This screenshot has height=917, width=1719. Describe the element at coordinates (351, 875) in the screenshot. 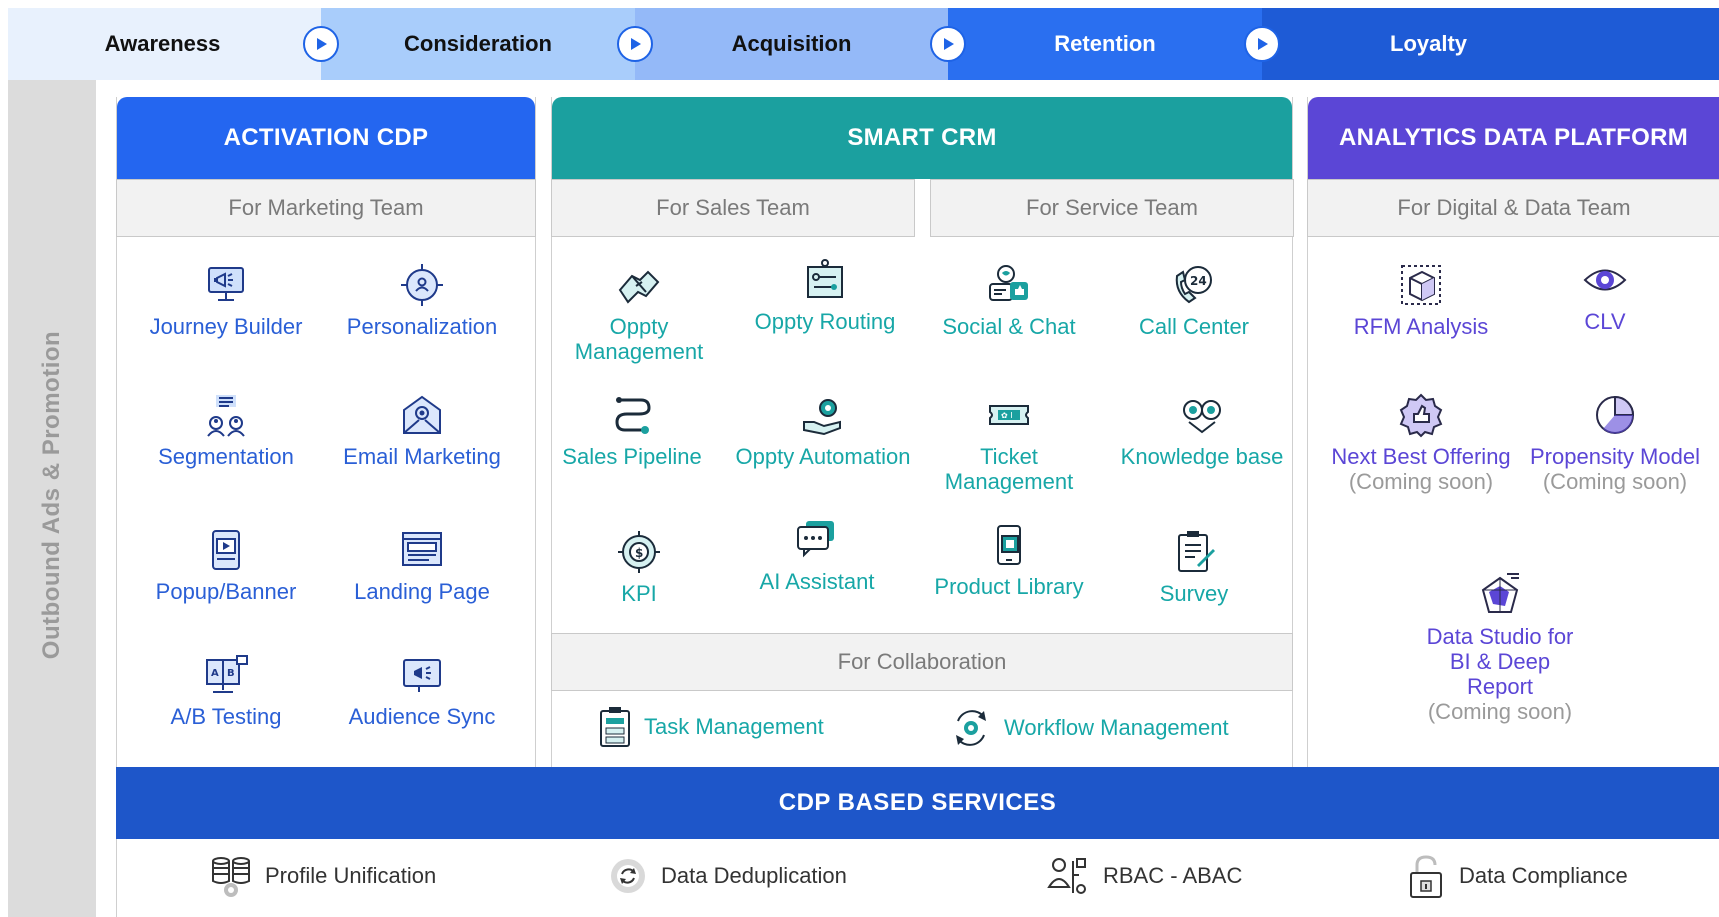

I see `service-label: Profile Unification` at that location.